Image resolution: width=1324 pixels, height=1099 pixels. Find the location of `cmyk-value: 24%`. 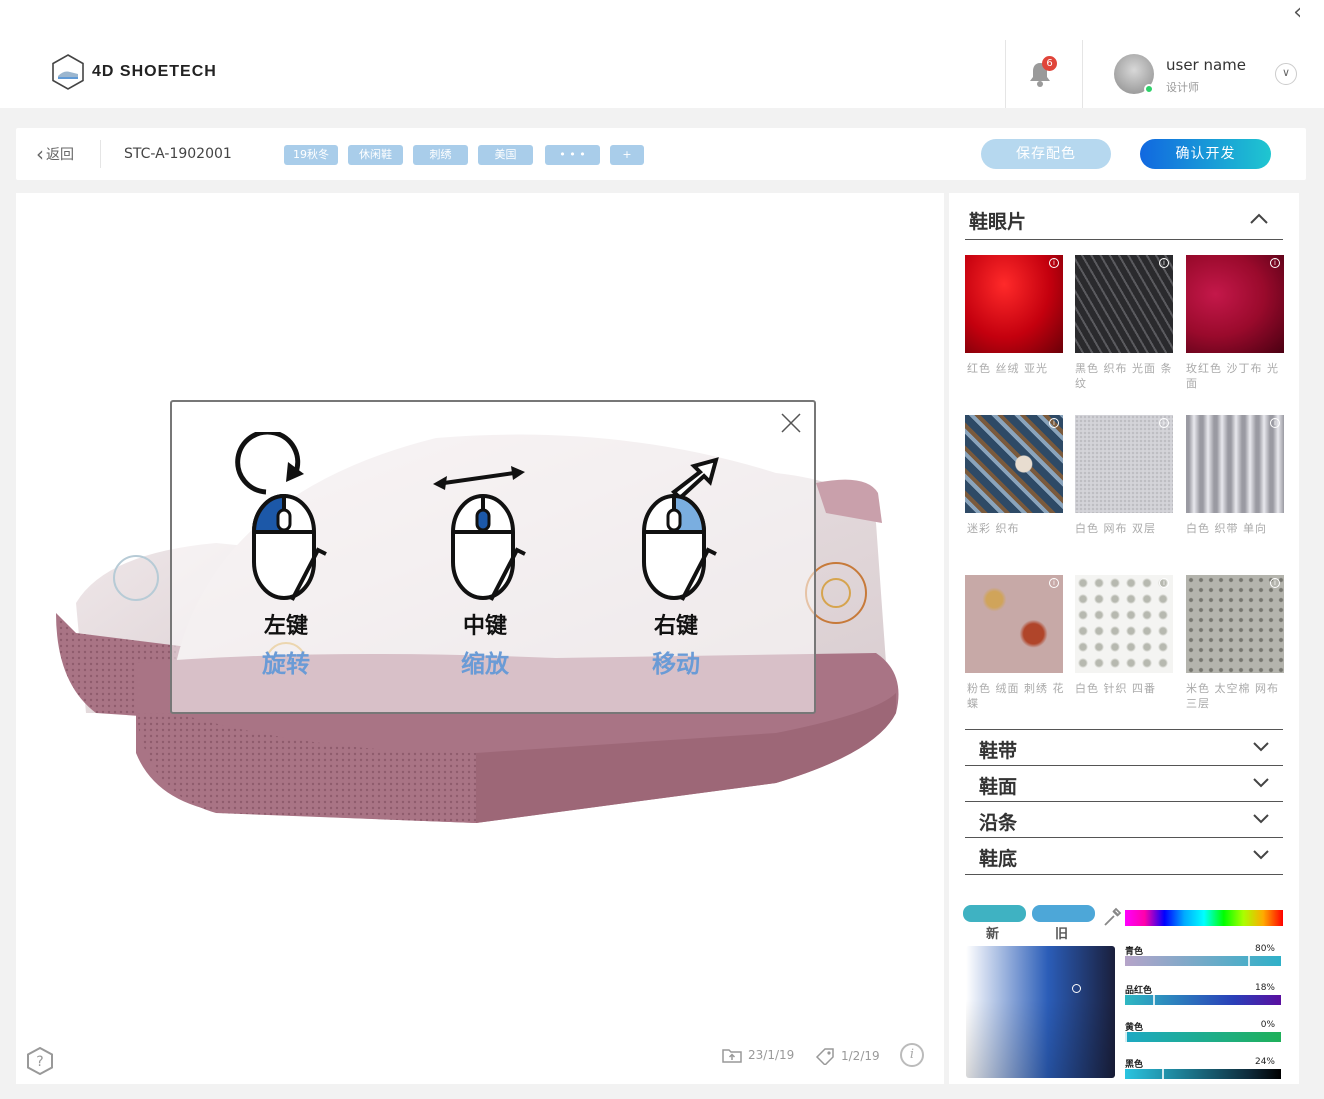

cmyk-value: 24% is located at coordinates (1264, 1062).